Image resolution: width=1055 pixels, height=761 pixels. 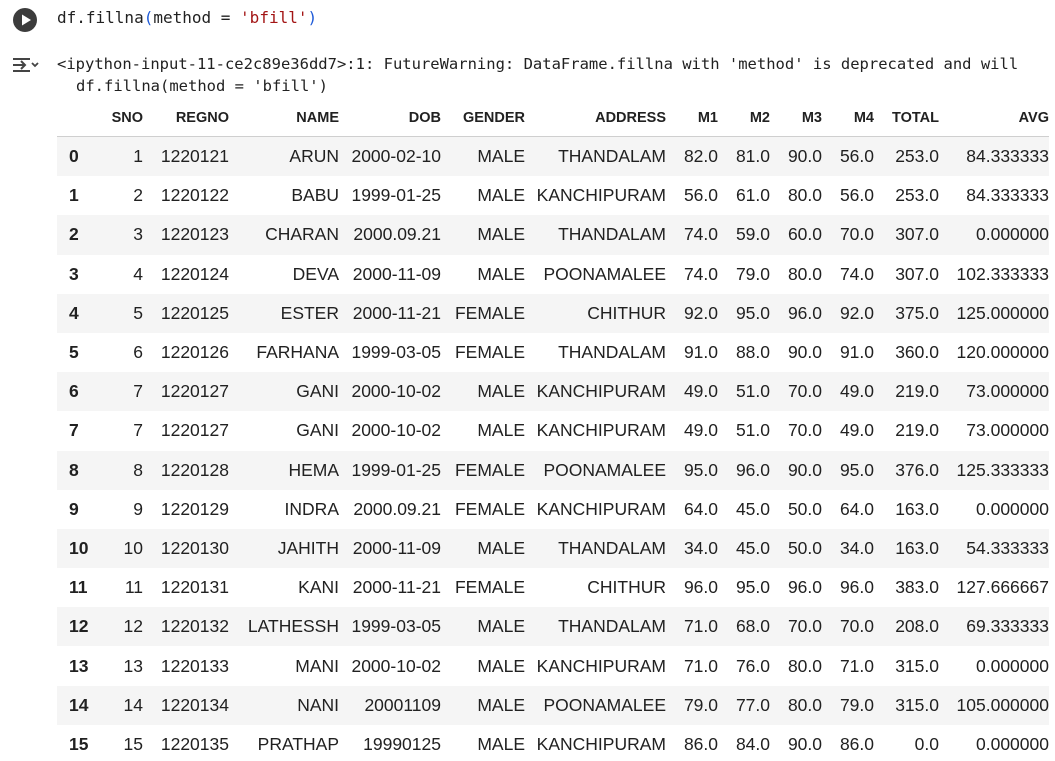 What do you see at coordinates (744, 118) in the screenshot?
I see `column-header-m2: M2` at bounding box center [744, 118].